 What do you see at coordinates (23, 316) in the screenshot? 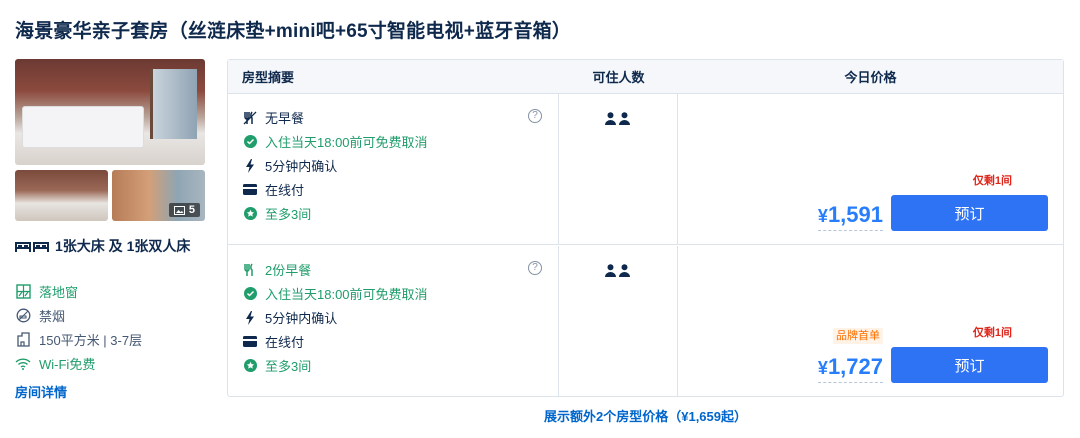
I see `no-smoking-icon` at bounding box center [23, 316].